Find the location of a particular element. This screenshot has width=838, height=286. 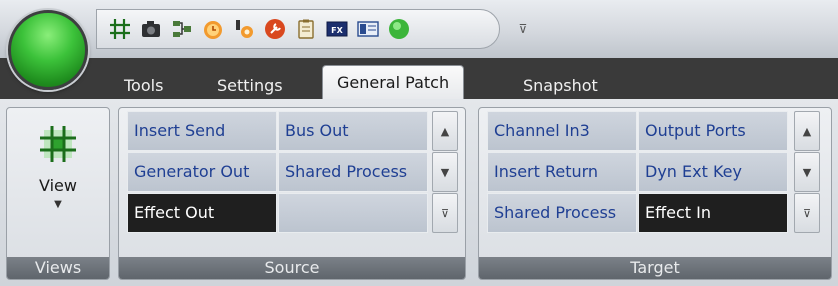

fx-icon: FX is located at coordinates (337, 29).